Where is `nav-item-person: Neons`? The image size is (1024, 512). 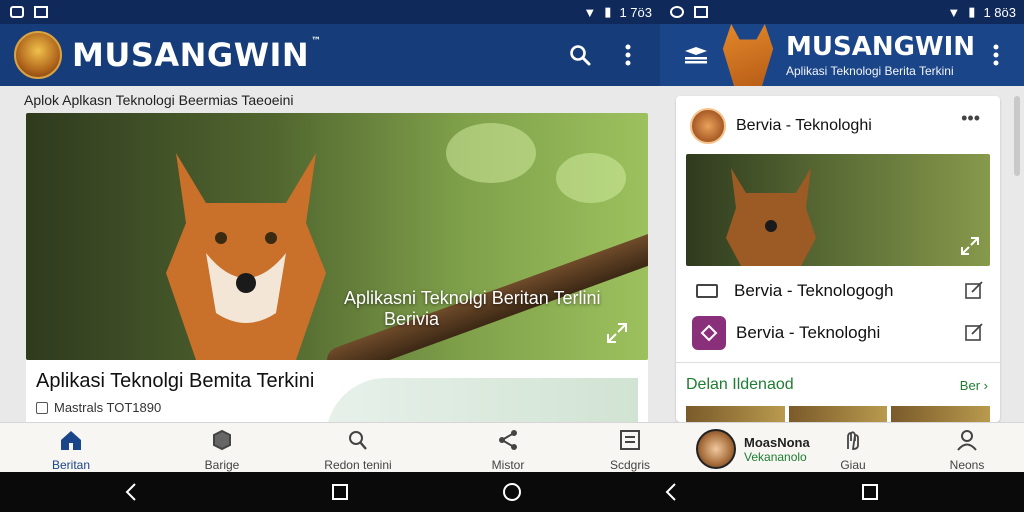
nav-item-person: Neons is located at coordinates (967, 450).